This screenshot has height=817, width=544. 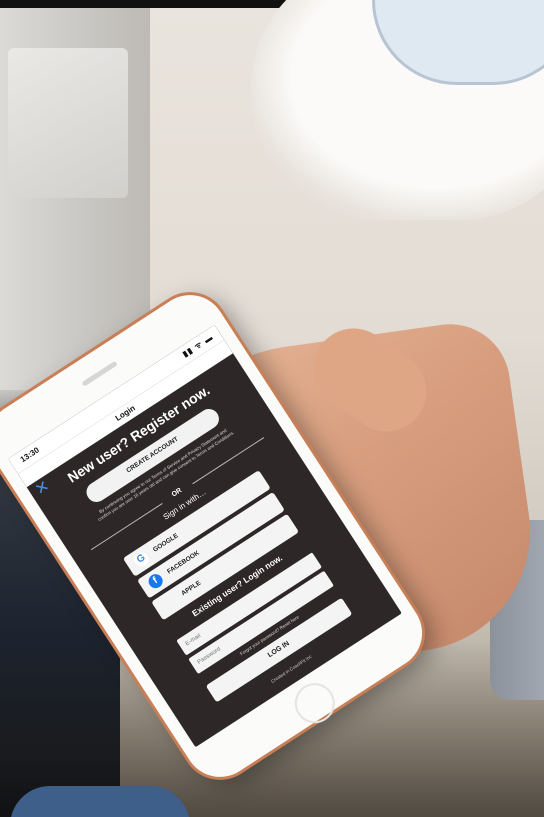 I want to click on apple-icon, so click(x=169, y=602).